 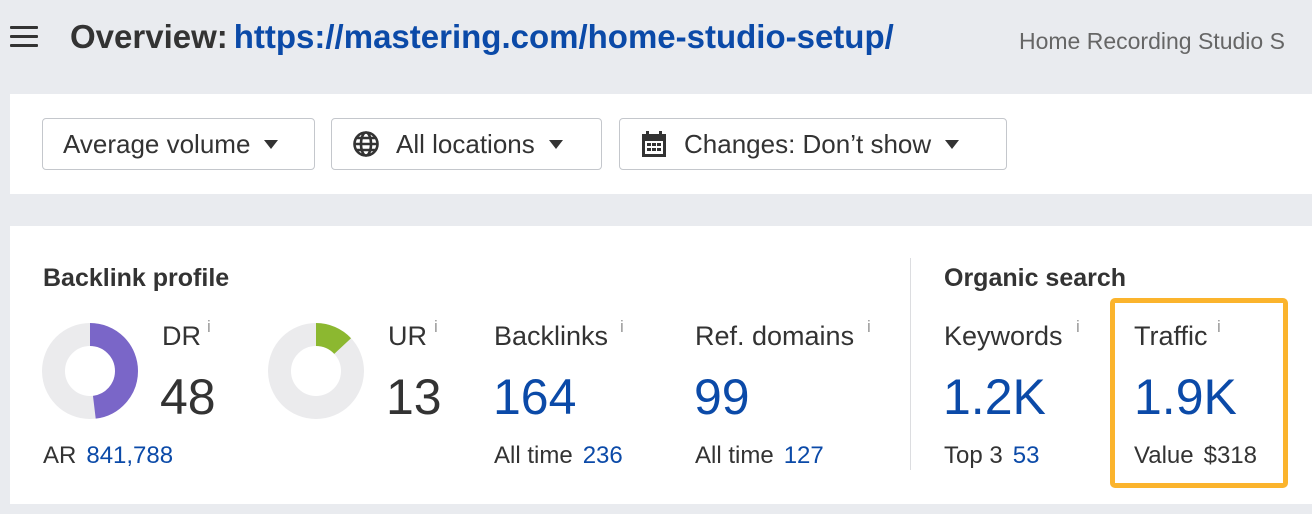 What do you see at coordinates (1003, 336) in the screenshot?
I see `keywords-label: Keywords` at bounding box center [1003, 336].